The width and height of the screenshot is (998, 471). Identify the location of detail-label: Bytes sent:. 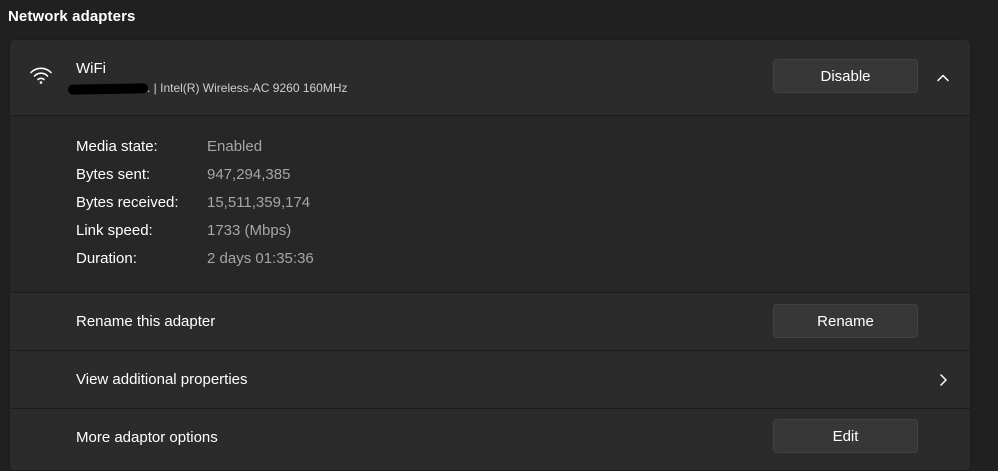
(113, 174).